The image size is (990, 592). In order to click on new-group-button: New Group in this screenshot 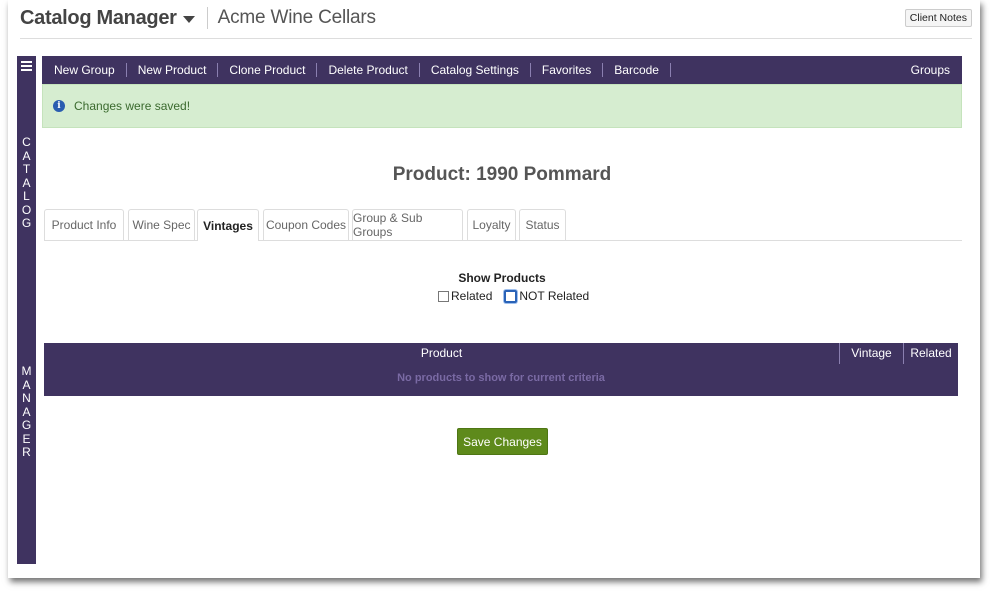, I will do `click(90, 70)`.